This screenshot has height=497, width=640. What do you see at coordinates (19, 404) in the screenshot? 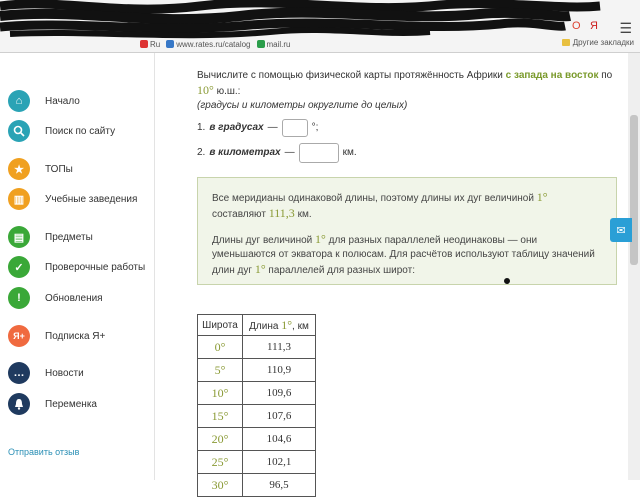
I see `bell-icon` at bounding box center [19, 404].